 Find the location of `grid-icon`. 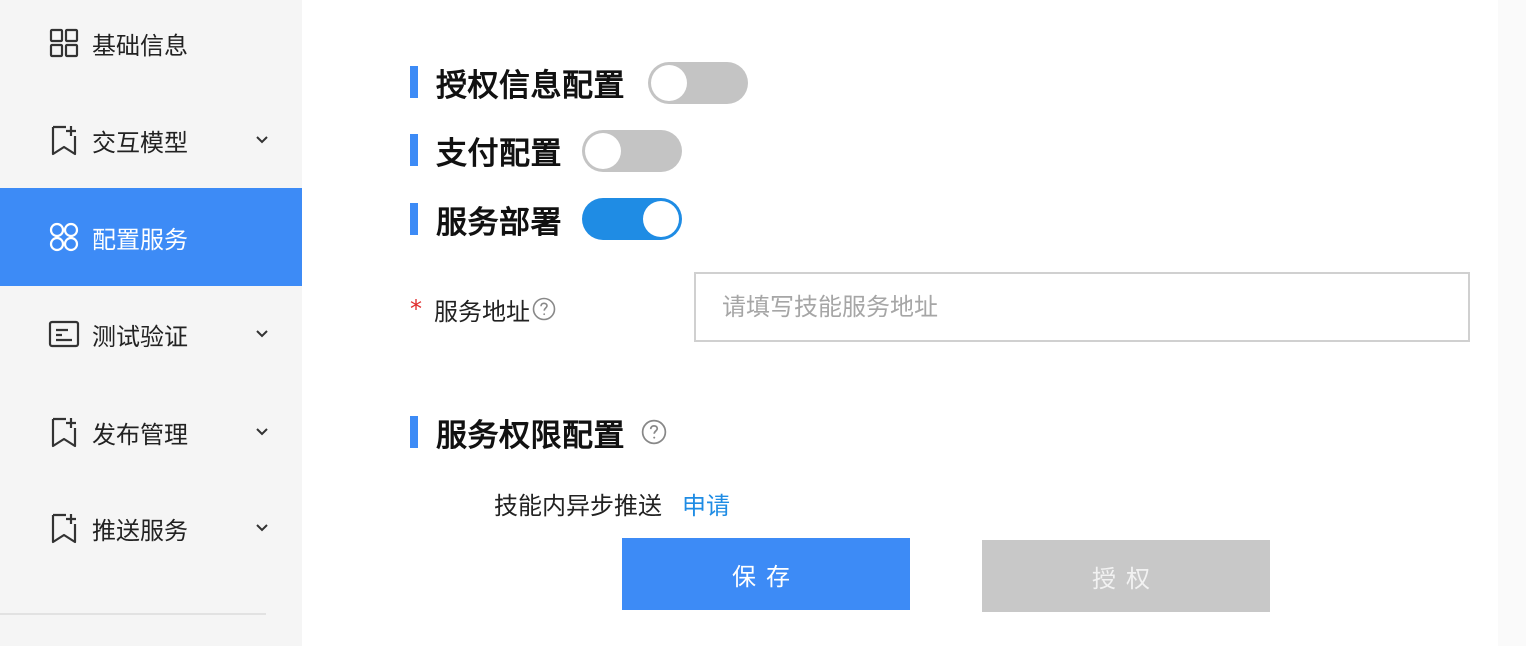

grid-icon is located at coordinates (64, 43).